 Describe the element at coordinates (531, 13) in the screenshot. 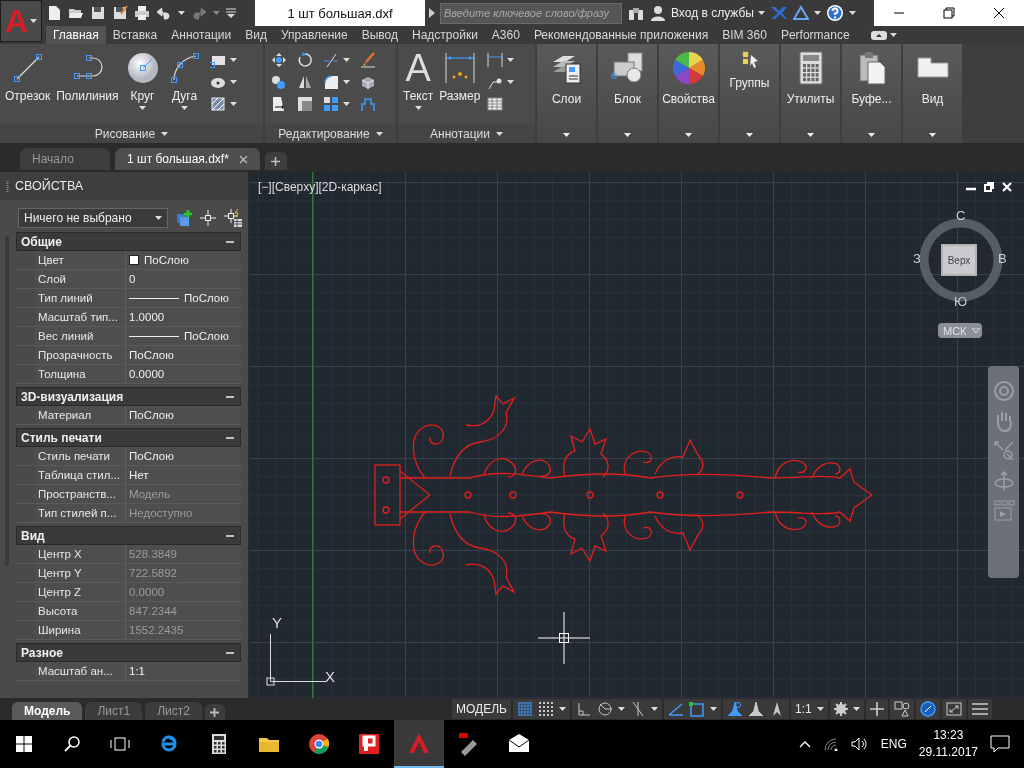

I see `search-field: Введите ключевое слово/фразу` at that location.